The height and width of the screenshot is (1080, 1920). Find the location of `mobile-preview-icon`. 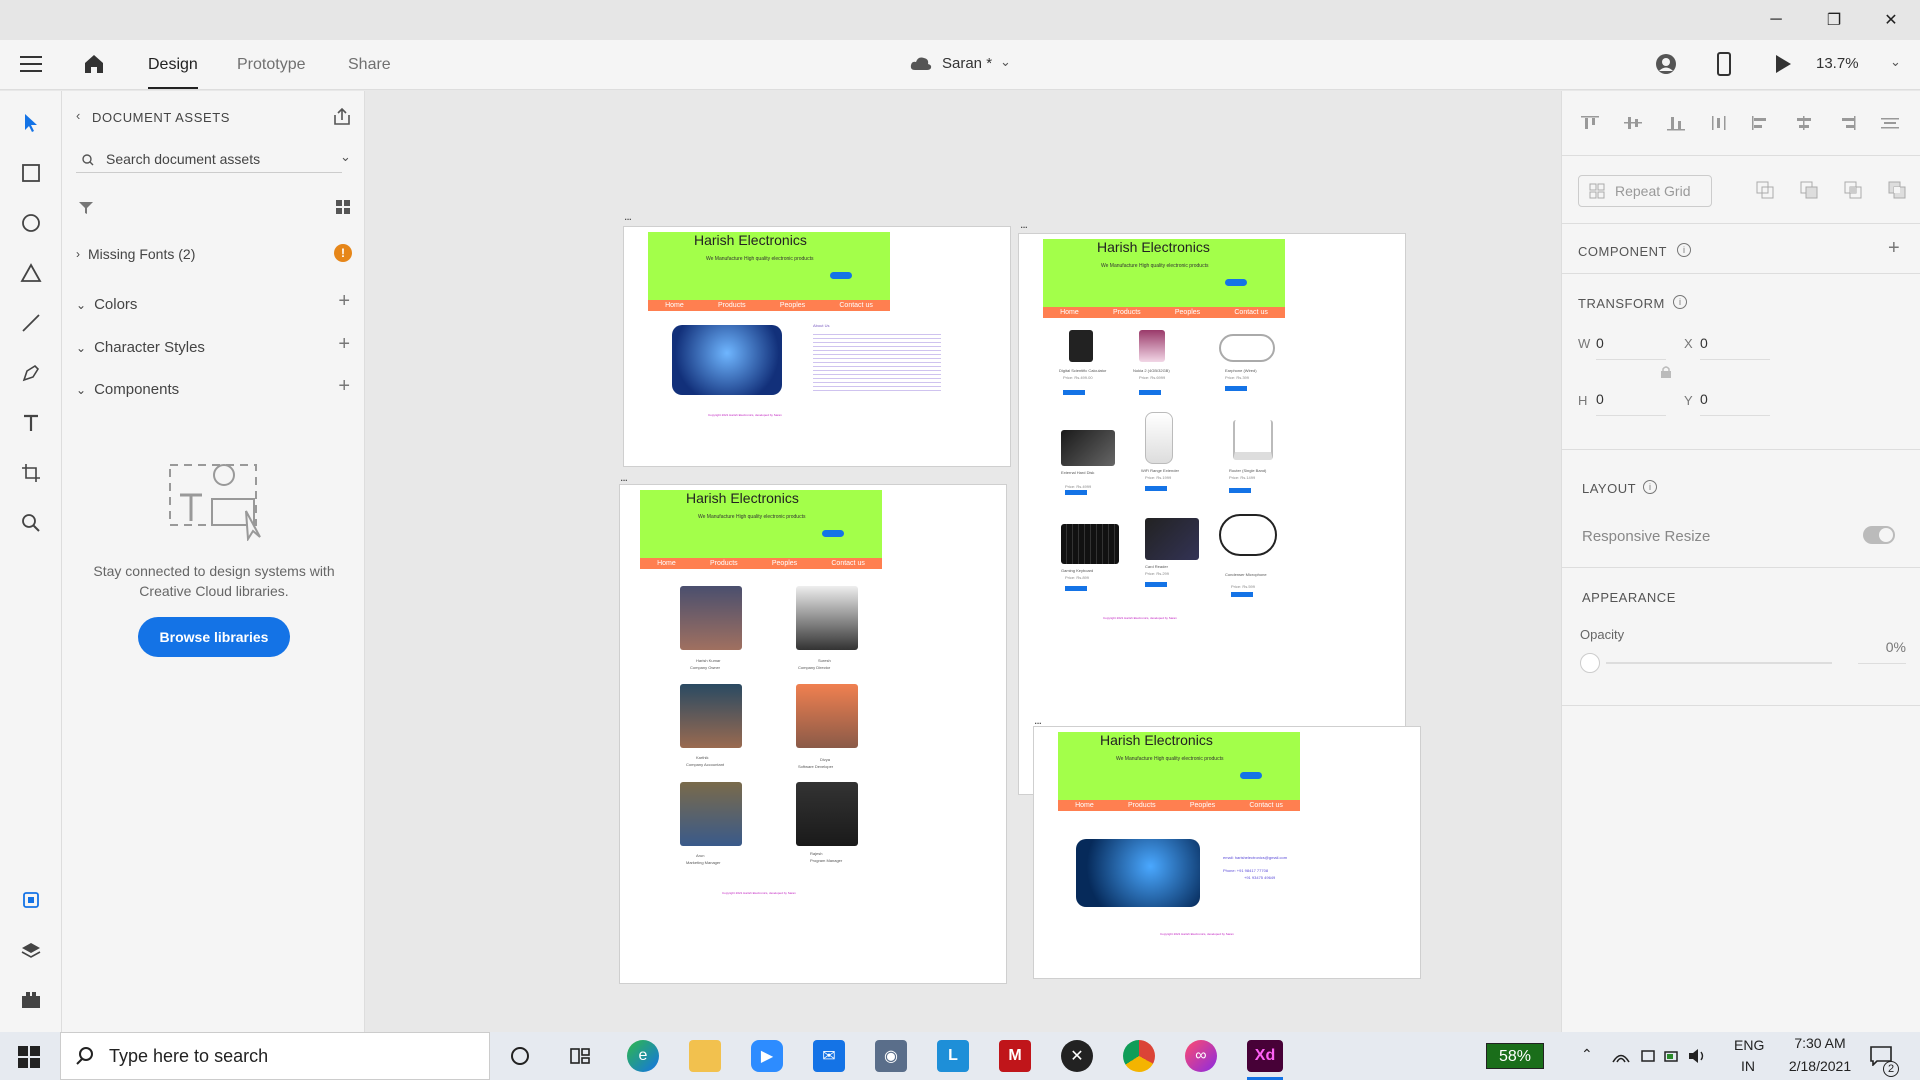

mobile-preview-icon is located at coordinates (1724, 64).